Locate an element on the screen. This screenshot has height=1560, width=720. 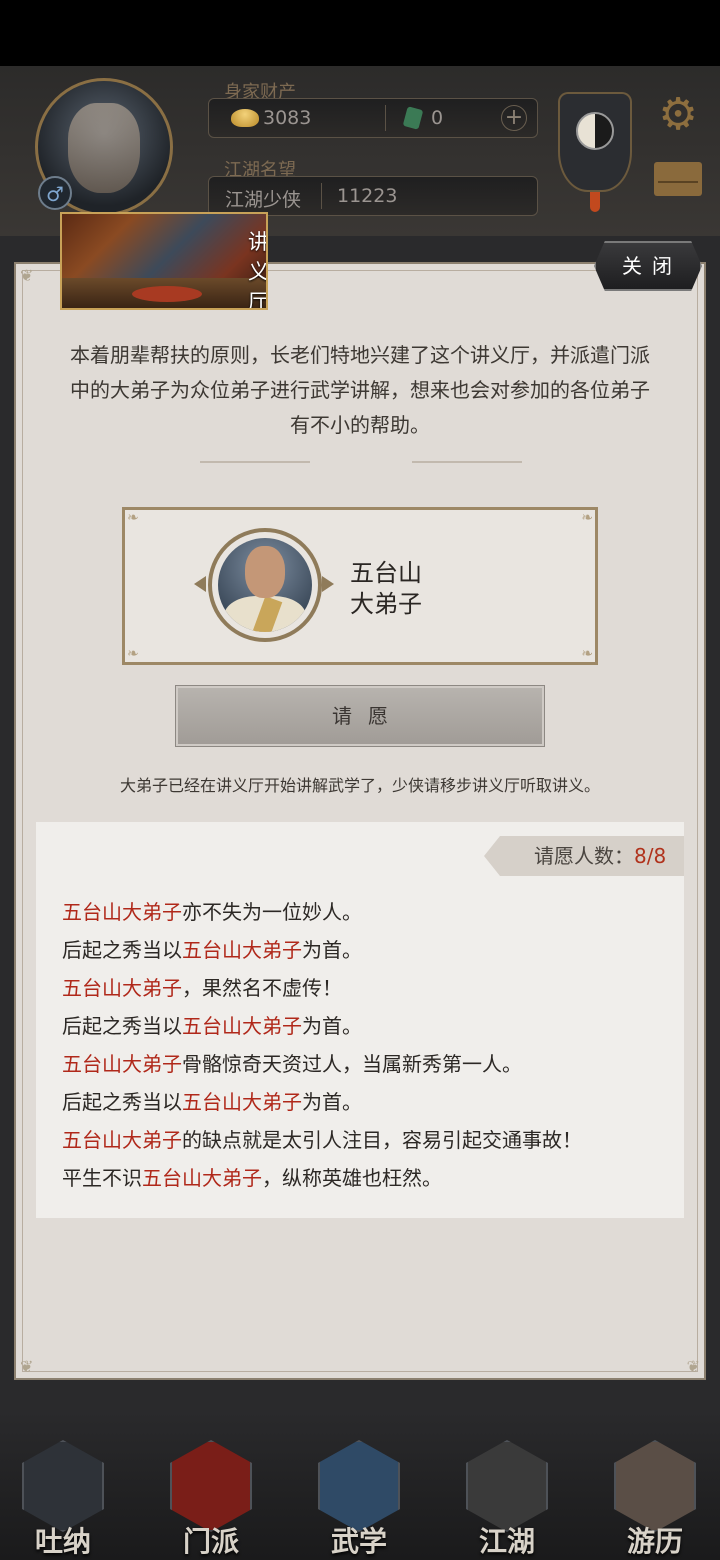
jade-icon is located at coordinates (413, 118).